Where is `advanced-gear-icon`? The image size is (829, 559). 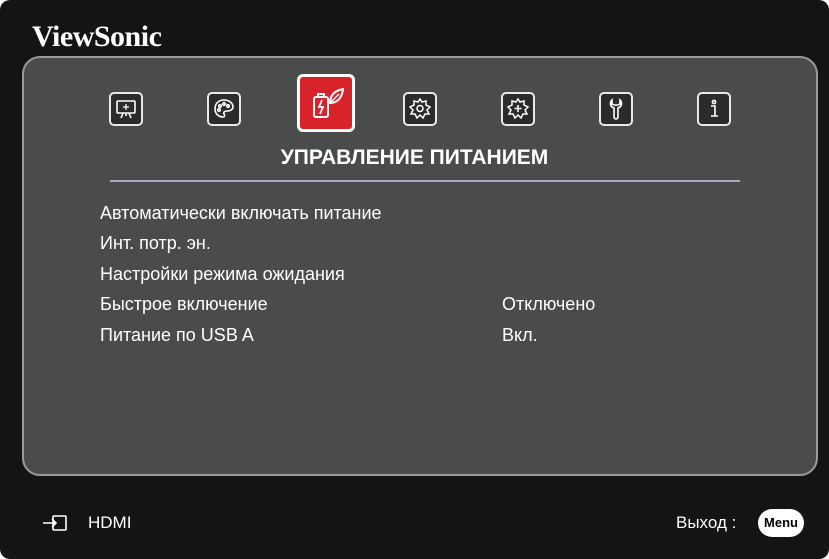
advanced-gear-icon is located at coordinates (518, 108).